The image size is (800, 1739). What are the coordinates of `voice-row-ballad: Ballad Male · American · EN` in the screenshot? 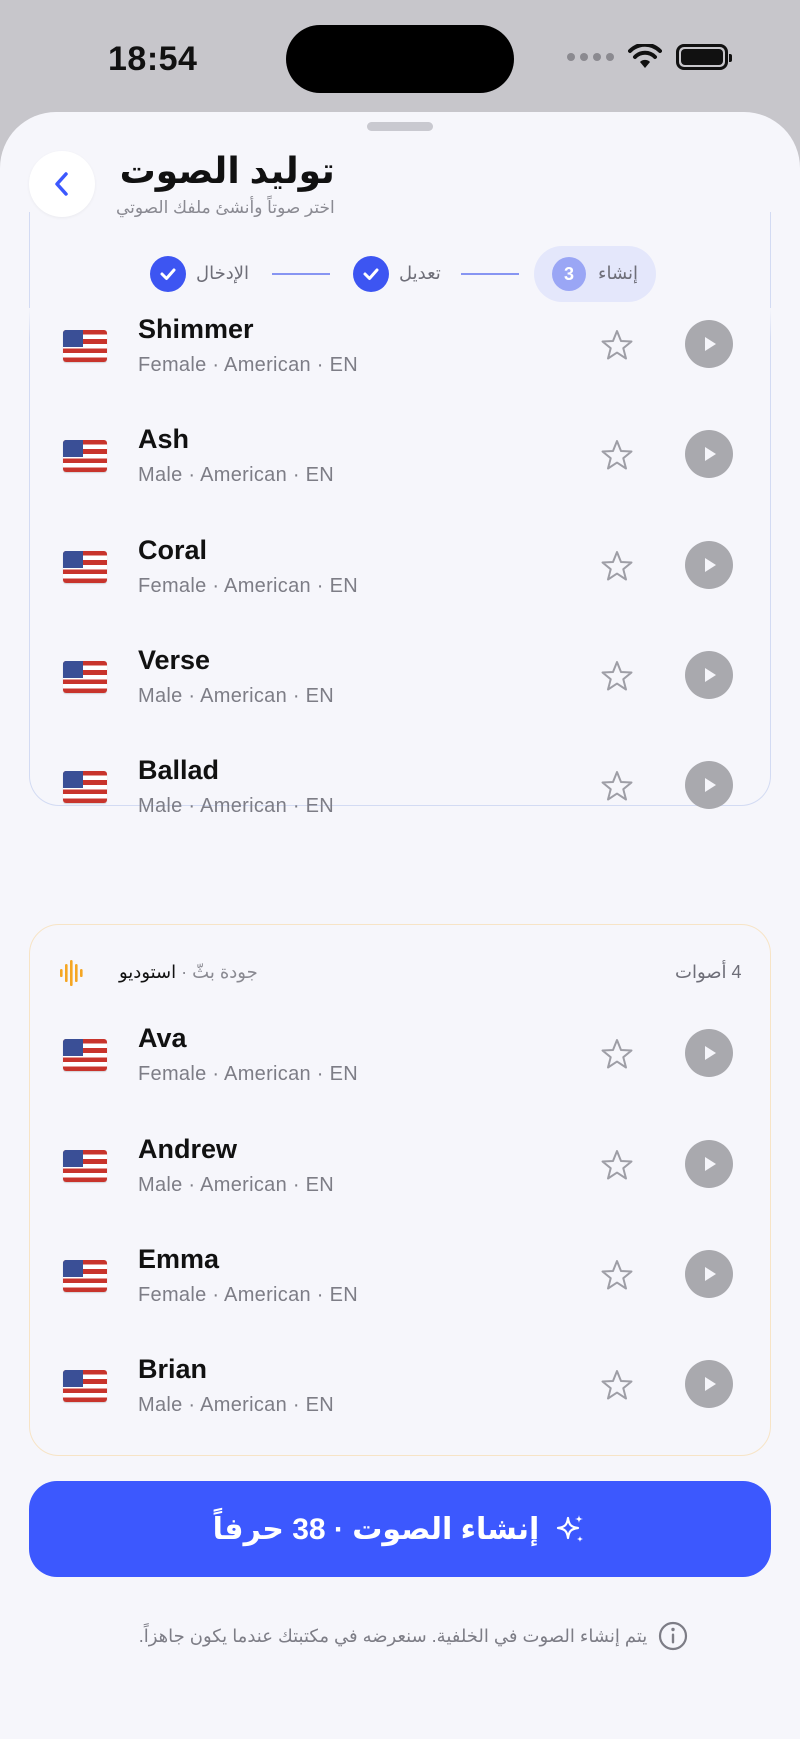 It's located at (400, 792).